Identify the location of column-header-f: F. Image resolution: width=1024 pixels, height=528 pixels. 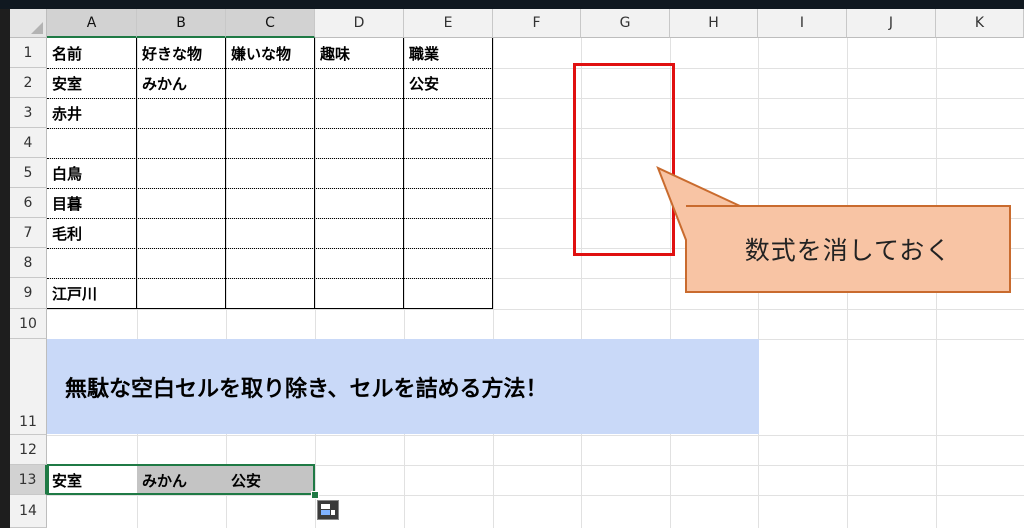
(537, 23).